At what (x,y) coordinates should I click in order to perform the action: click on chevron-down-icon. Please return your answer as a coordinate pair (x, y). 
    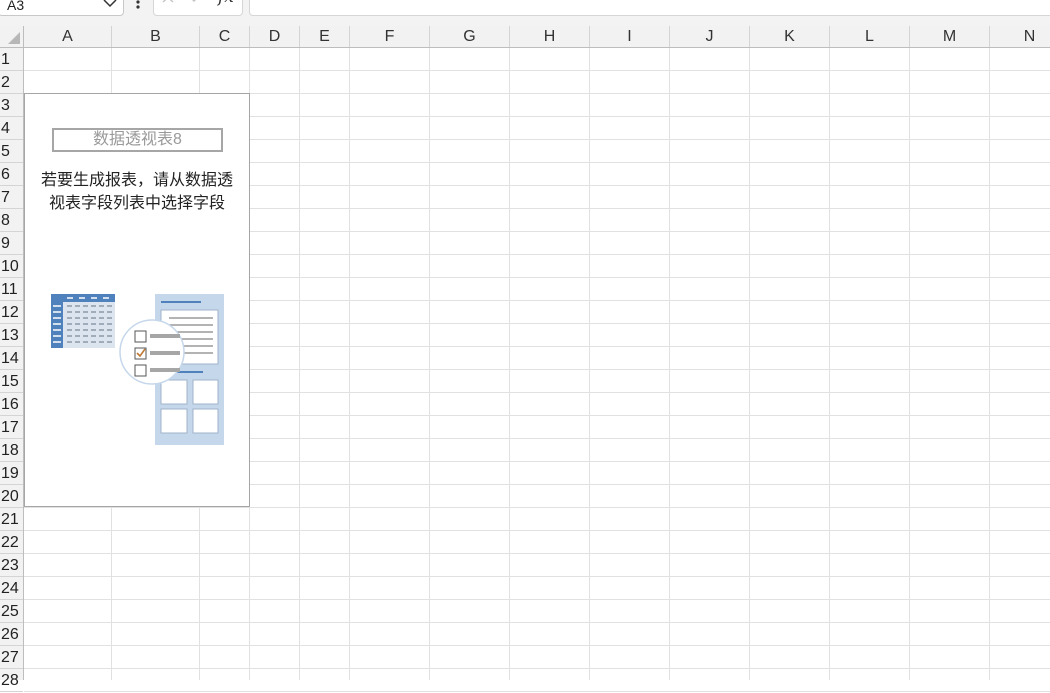
    Looking at the image, I should click on (110, 4).